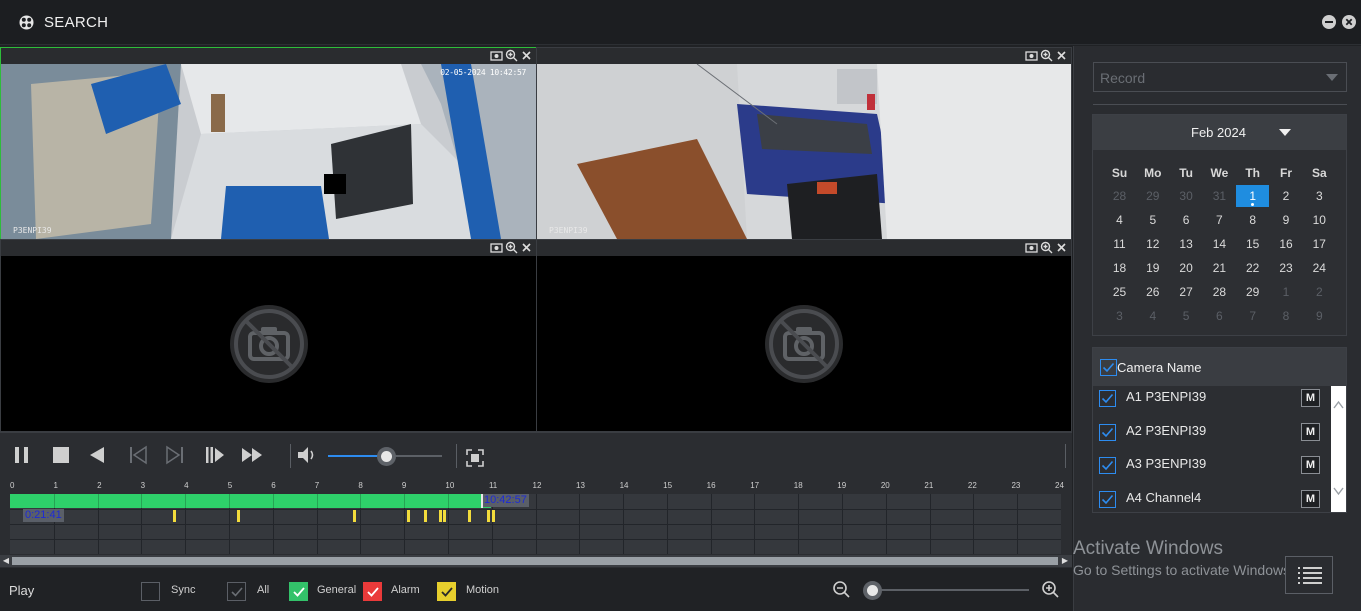  I want to click on scroll-down-icon, so click(1338, 491).